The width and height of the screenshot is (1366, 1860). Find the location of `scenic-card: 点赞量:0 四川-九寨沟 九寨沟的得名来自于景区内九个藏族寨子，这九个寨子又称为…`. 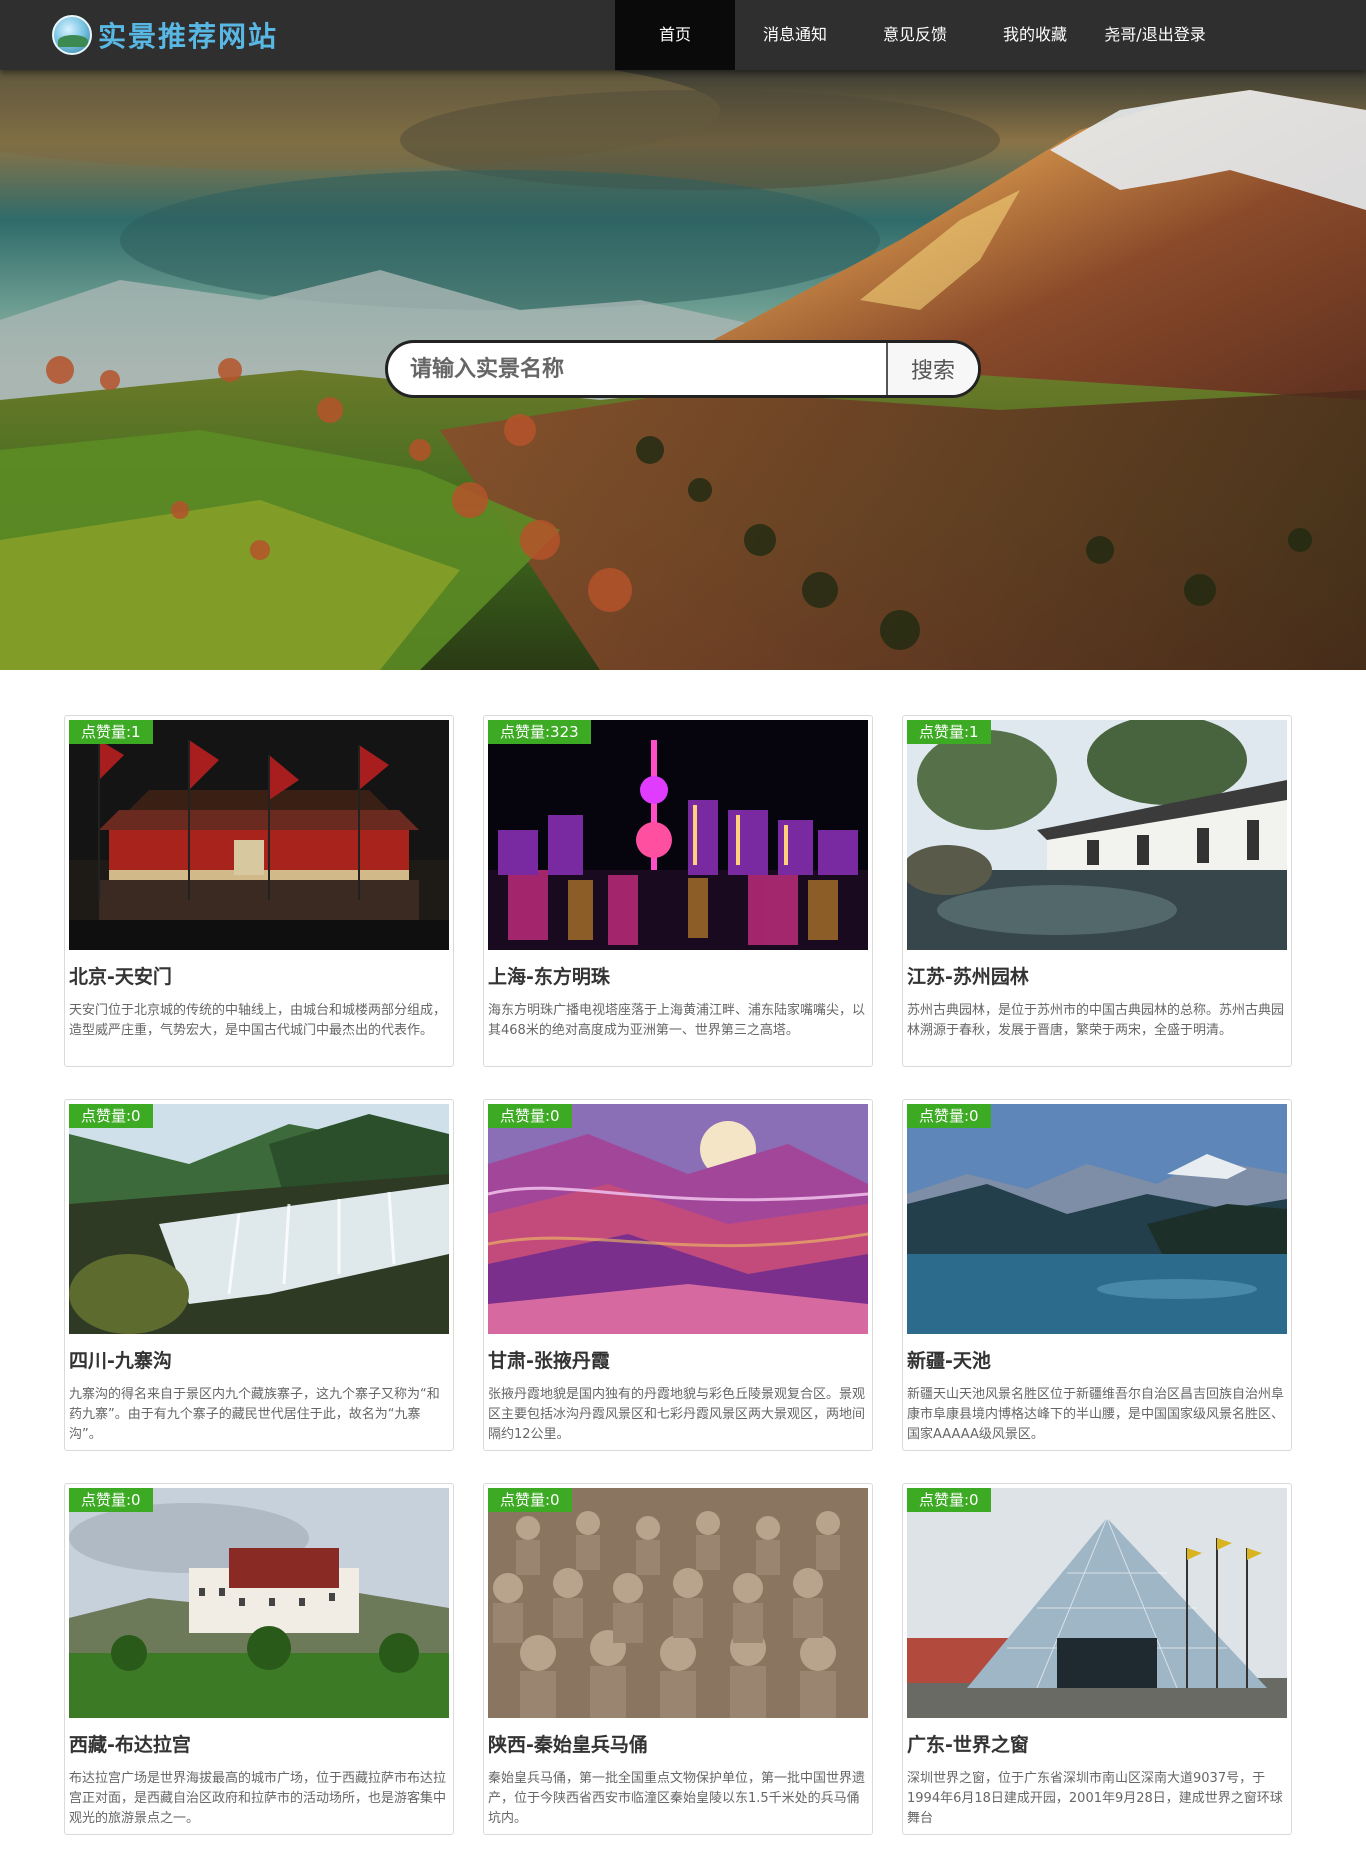

scenic-card: 点赞量:0 四川-九寨沟 九寨沟的得名来自于景区内九个藏族寨子，这九个寨子又称为… is located at coordinates (259, 1275).